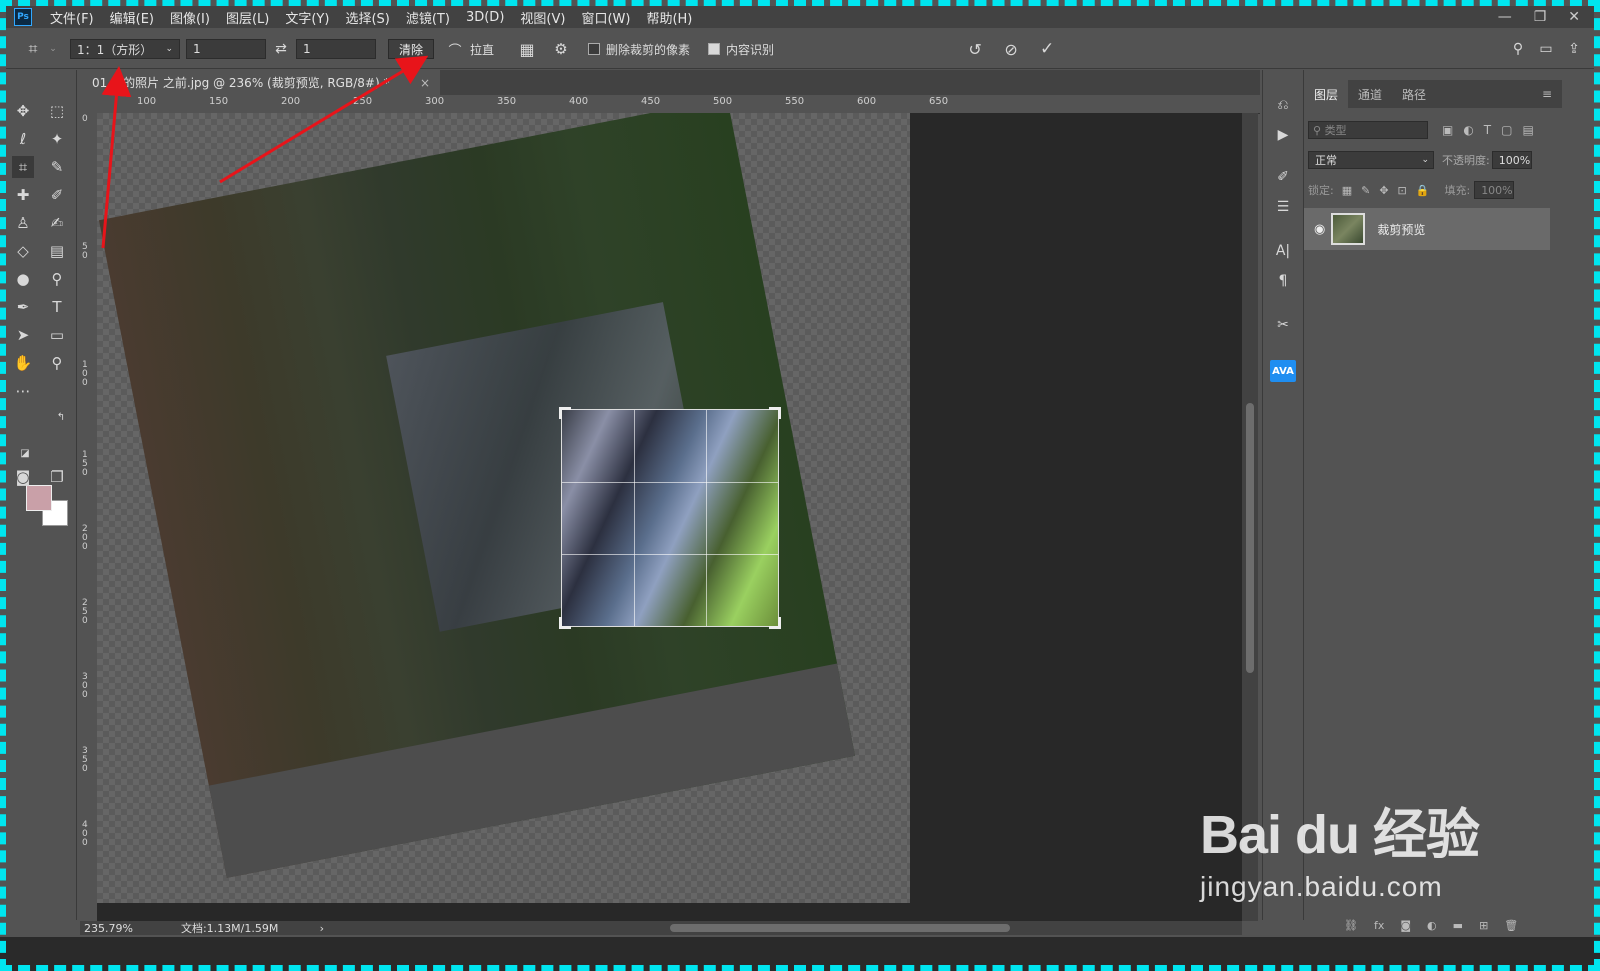  Describe the element at coordinates (1401, 229) in the screenshot. I see `layer-name: 裁剪预览` at that location.